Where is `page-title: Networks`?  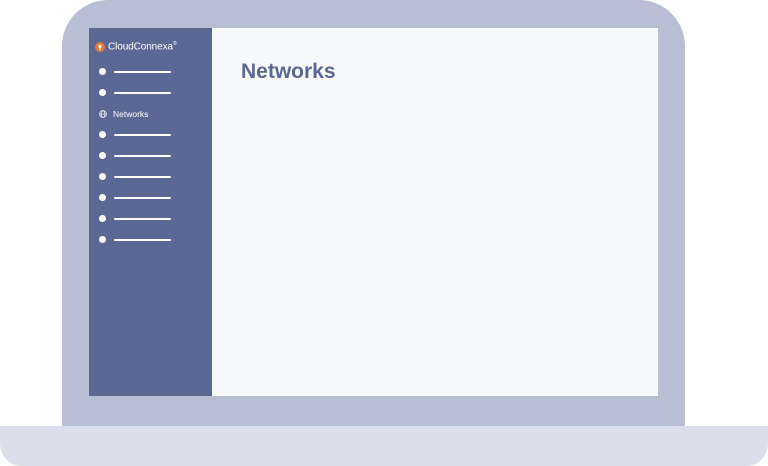 page-title: Networks is located at coordinates (288, 71).